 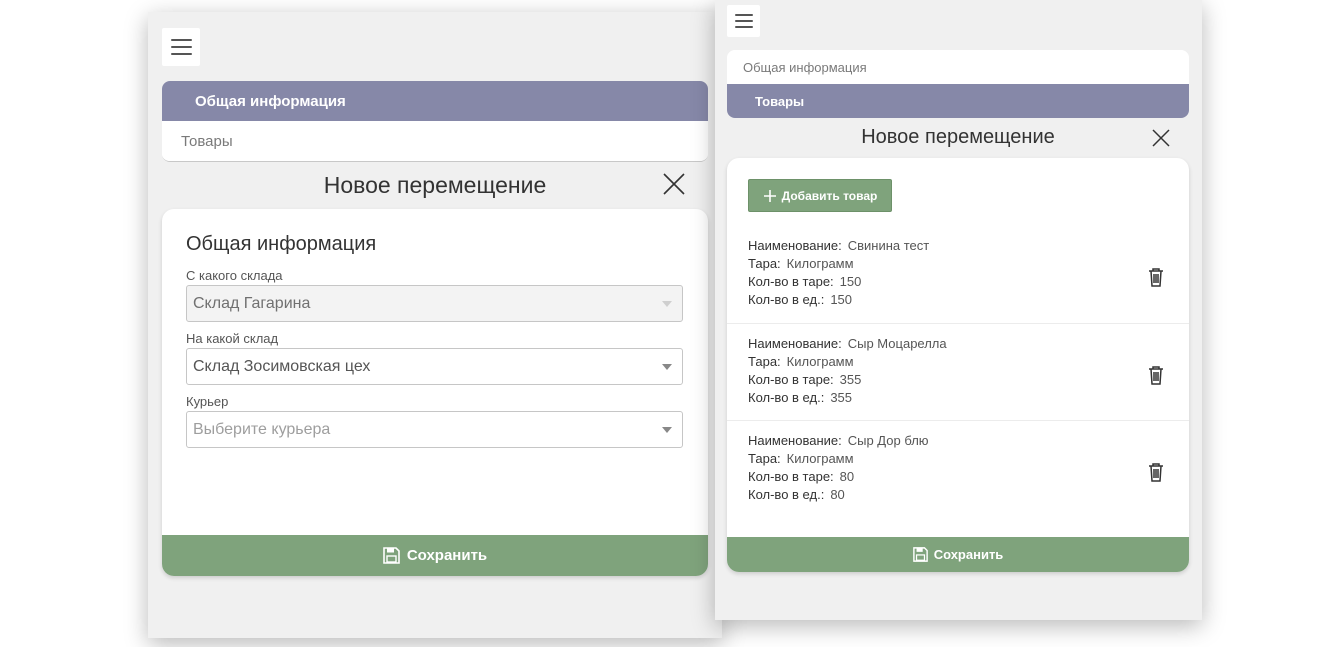 What do you see at coordinates (800, 397) in the screenshot?
I see `product-qty-unit-line: Кол-во в ед.: 355` at bounding box center [800, 397].